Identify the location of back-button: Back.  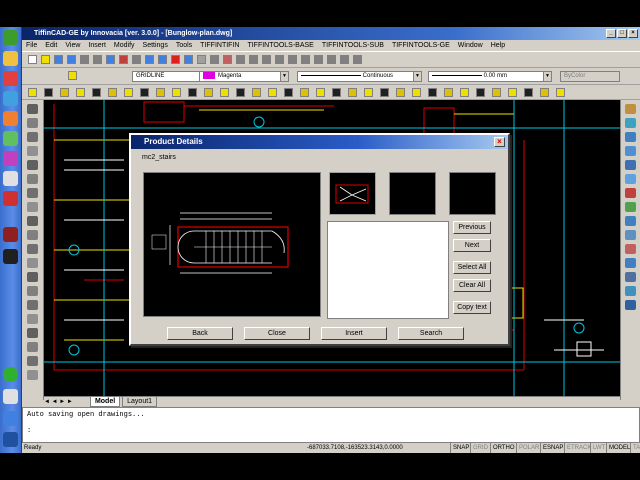
(200, 333).